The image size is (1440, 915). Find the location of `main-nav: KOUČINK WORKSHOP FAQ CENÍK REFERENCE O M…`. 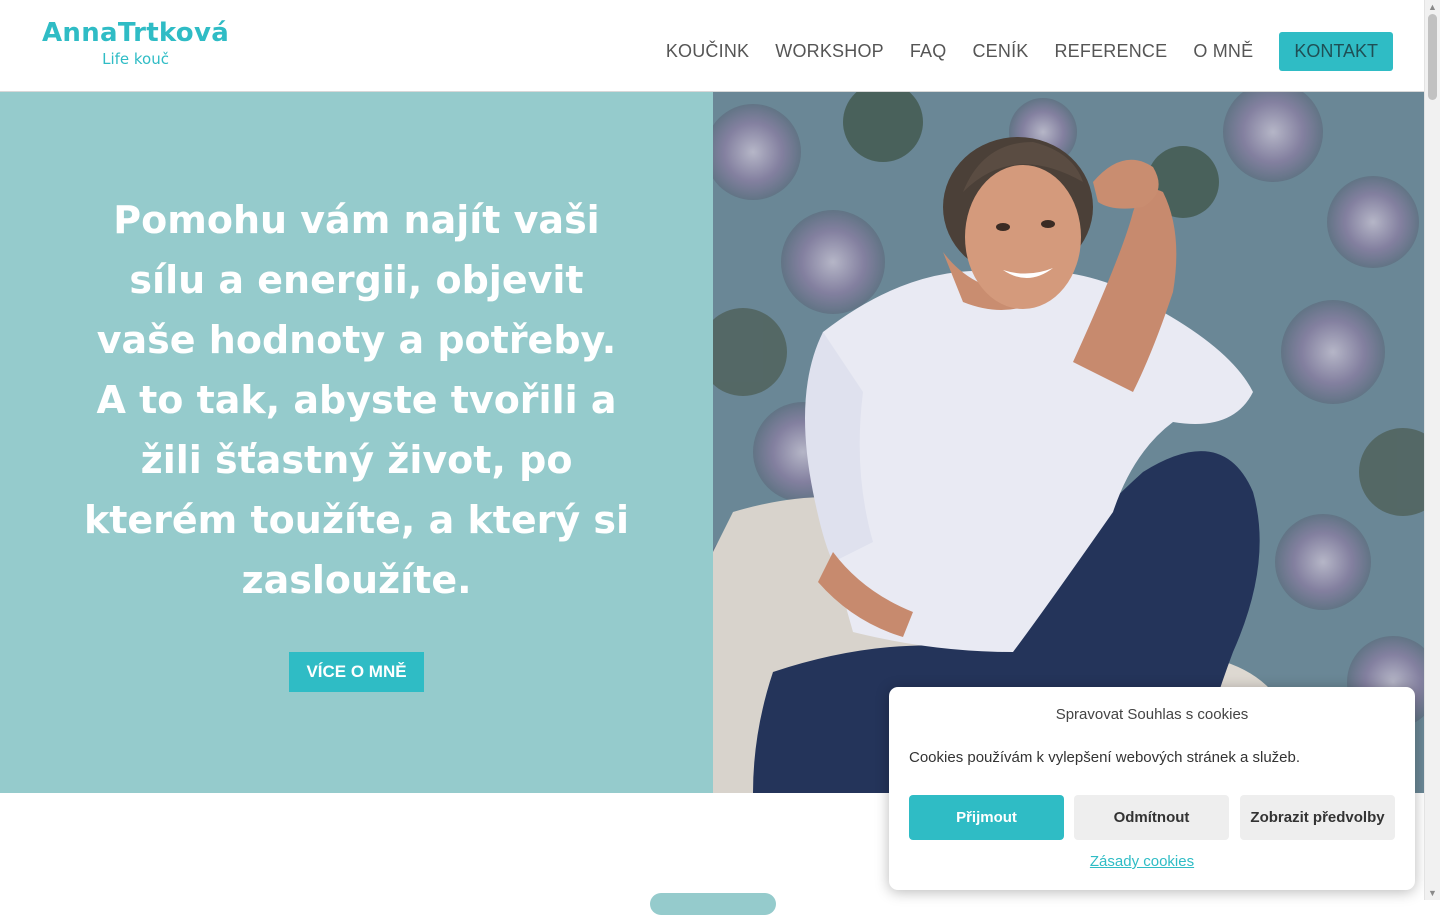

main-nav: KOUČINK WORKSHOP FAQ CENÍK REFERENCE O M… is located at coordinates (1016, 51).